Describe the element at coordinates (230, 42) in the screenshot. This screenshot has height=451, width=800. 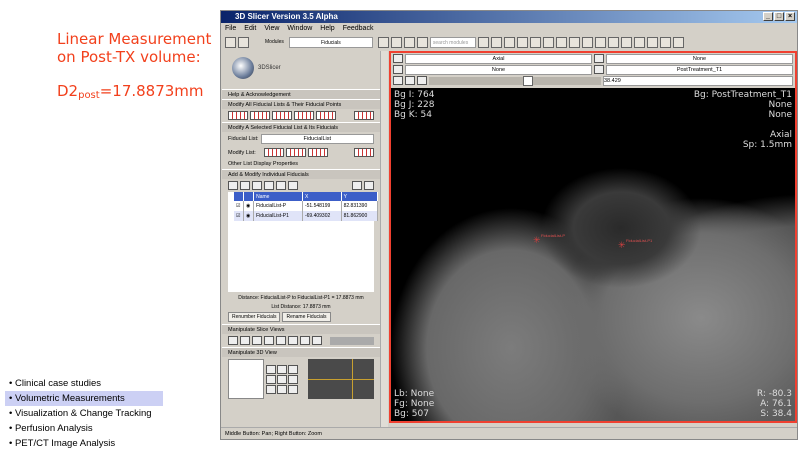
I see `load-scene-icon` at that location.